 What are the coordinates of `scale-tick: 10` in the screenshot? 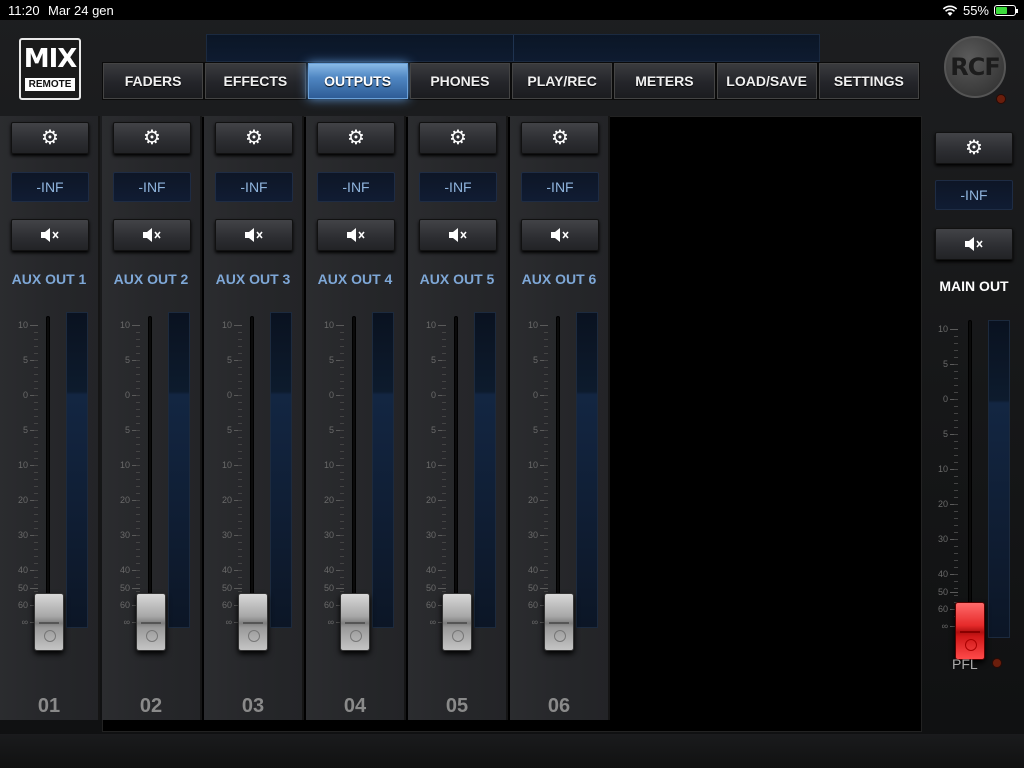 It's located at (130, 325).